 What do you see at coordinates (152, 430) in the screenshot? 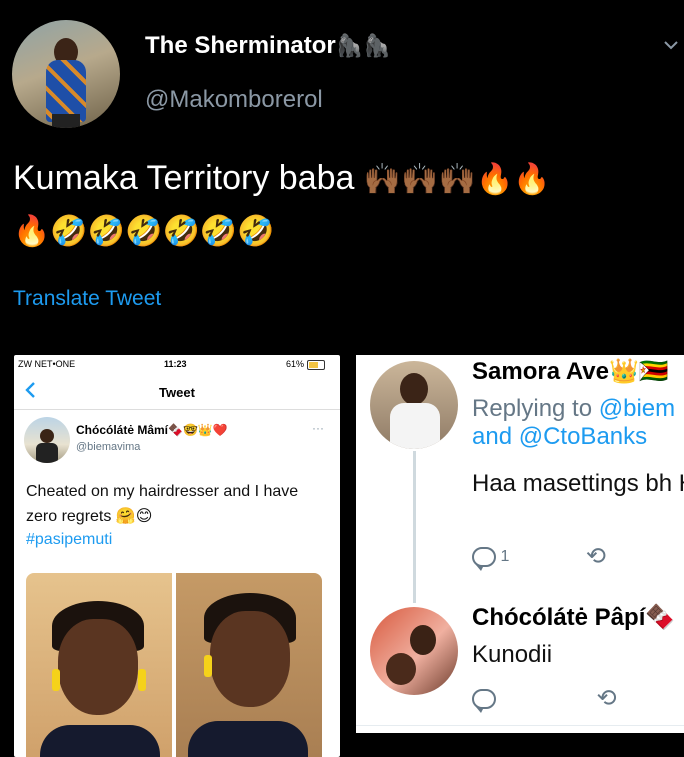
I see `quoted-author-name: Chócólátė Mâmí🍫🤓👑❤️` at bounding box center [152, 430].